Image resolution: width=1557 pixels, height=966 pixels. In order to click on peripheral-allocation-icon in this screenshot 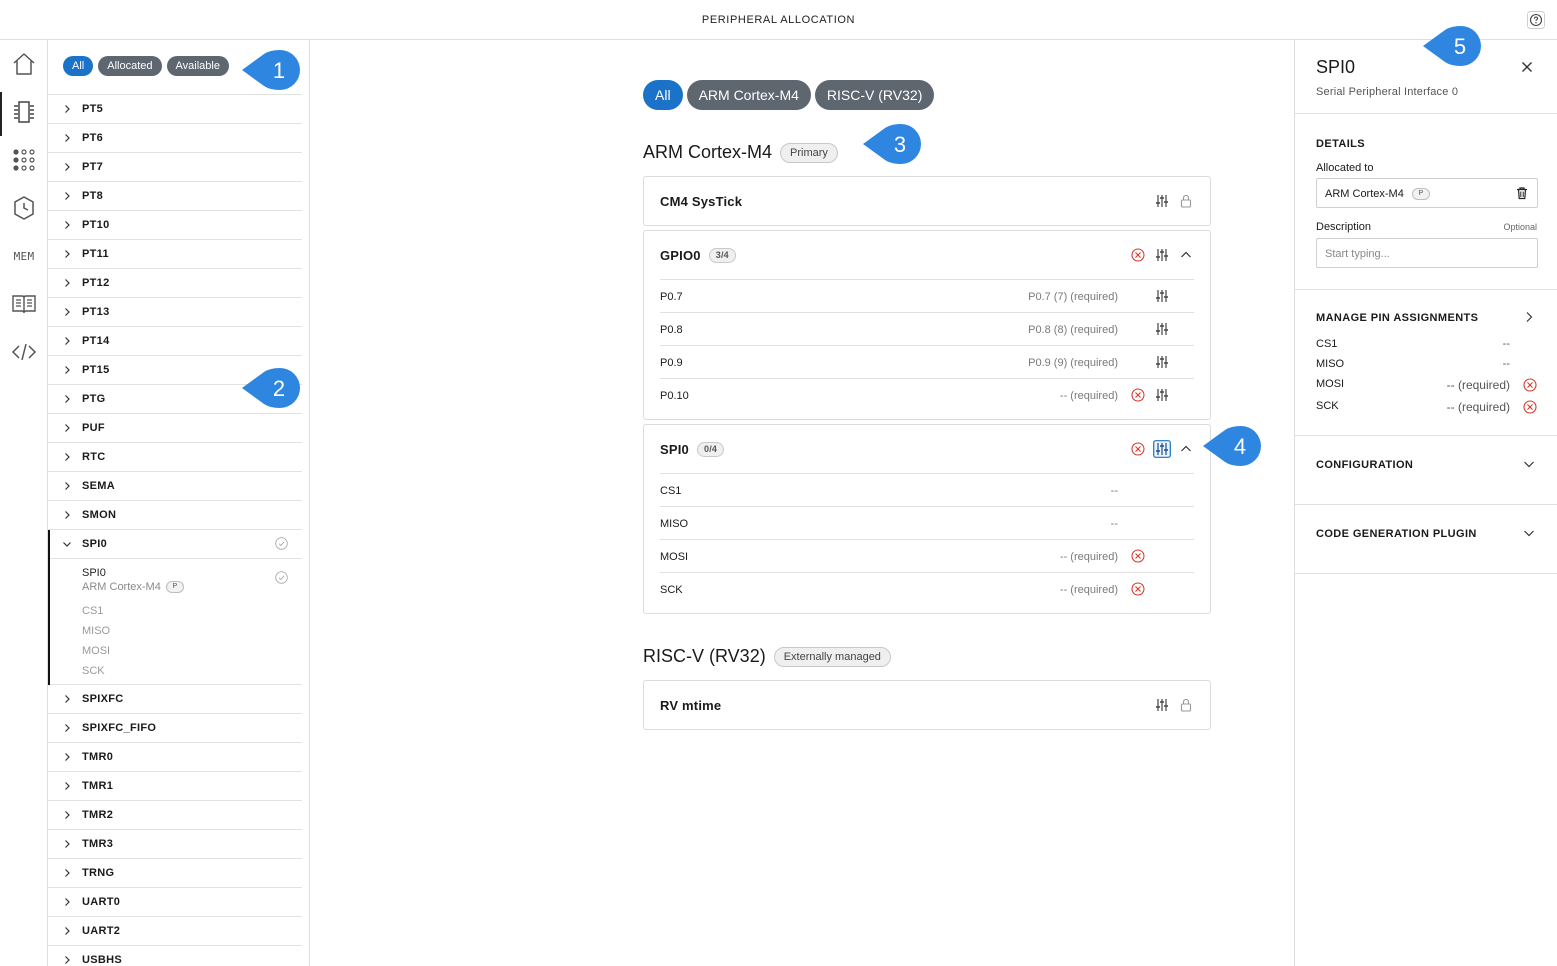, I will do `click(24, 112)`.